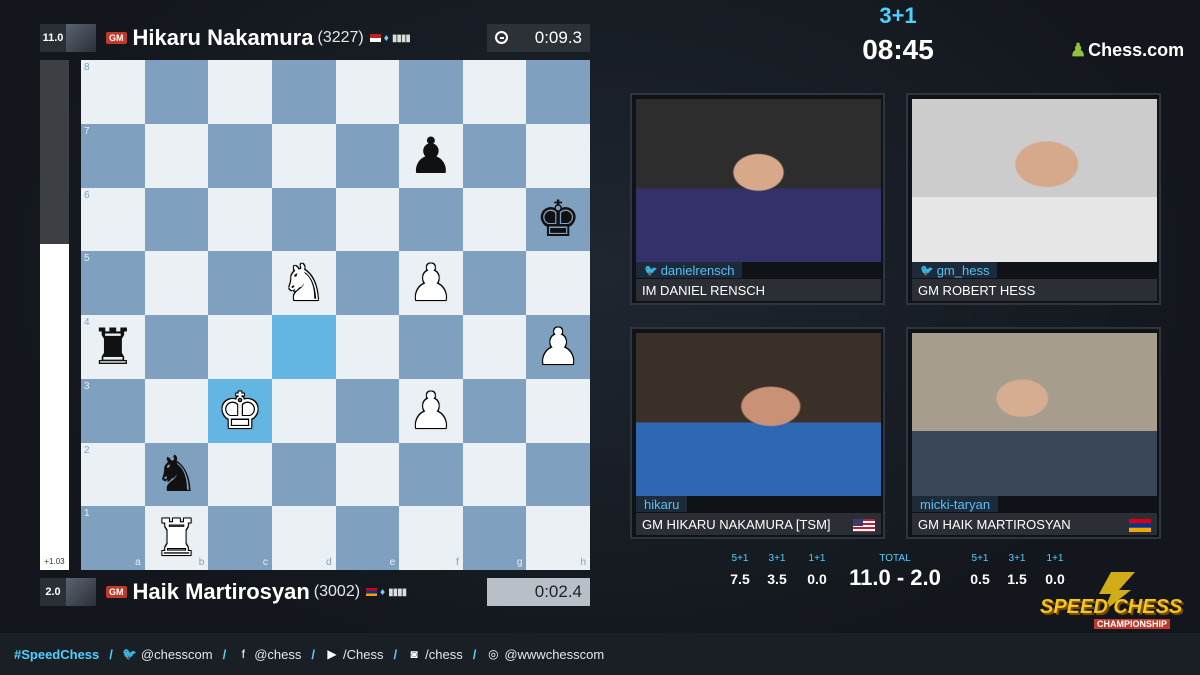  What do you see at coordinates (303, 155) in the screenshot?
I see `square-d7` at bounding box center [303, 155].